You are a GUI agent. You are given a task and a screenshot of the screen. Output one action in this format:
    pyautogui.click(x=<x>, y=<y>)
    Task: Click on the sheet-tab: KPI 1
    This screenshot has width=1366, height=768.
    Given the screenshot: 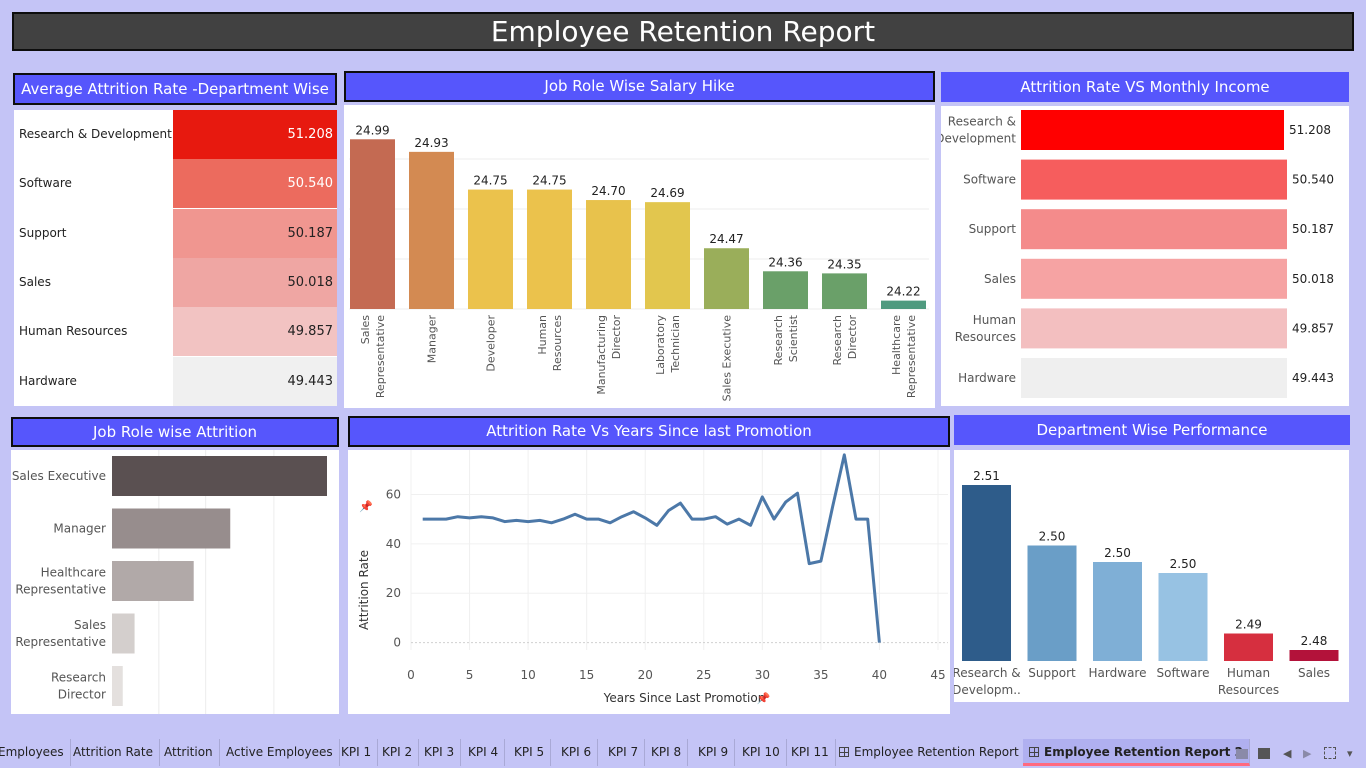 What is the action you would take?
    pyautogui.click(x=357, y=752)
    